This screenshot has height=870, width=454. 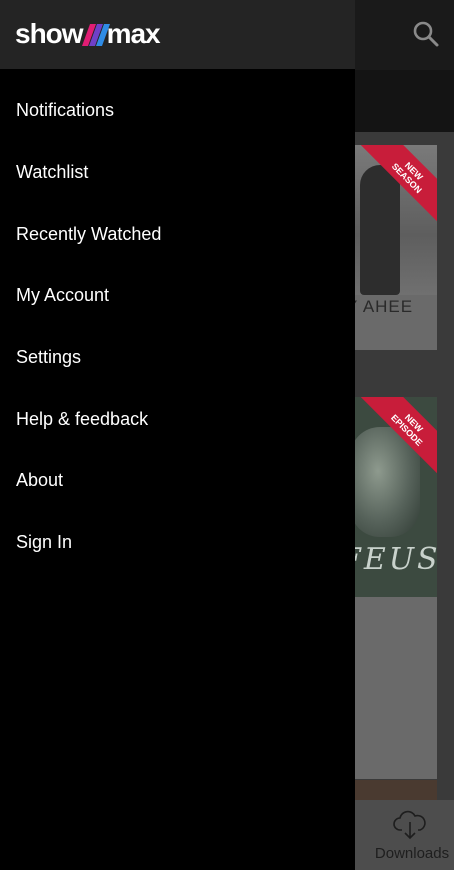 What do you see at coordinates (49, 33) in the screenshot?
I see `logo-text-show: show` at bounding box center [49, 33].